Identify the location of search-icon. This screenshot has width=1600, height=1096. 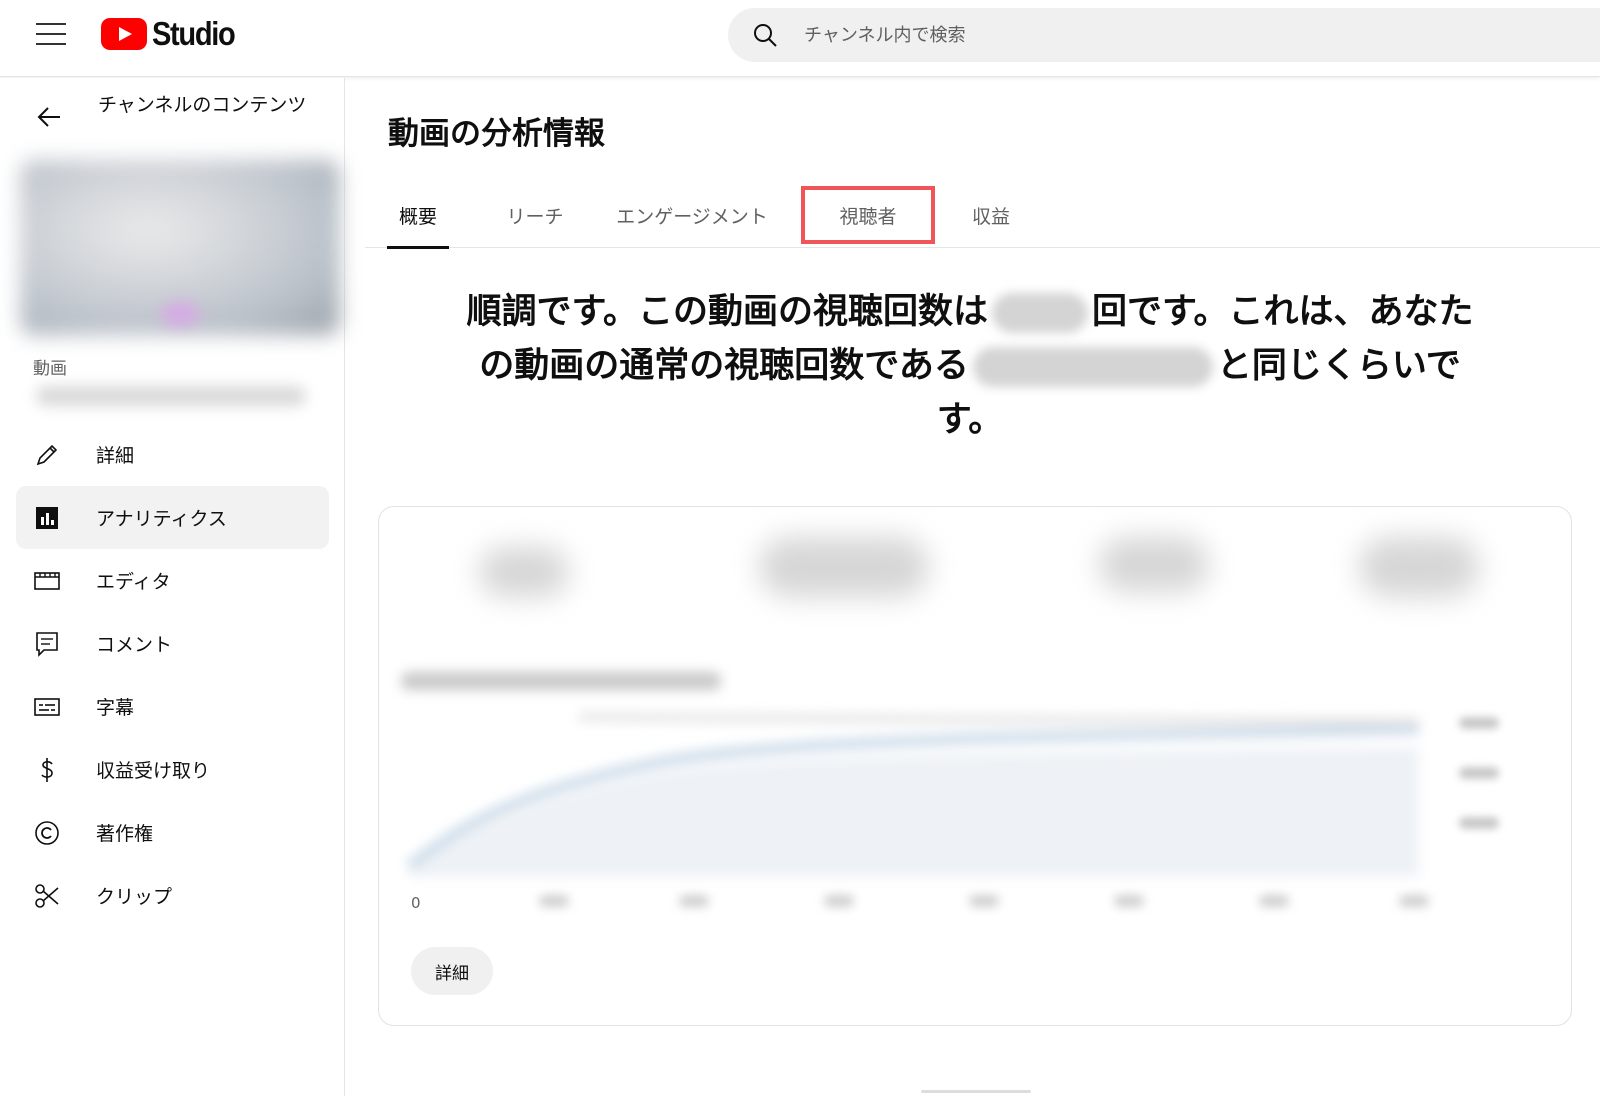
(765, 35).